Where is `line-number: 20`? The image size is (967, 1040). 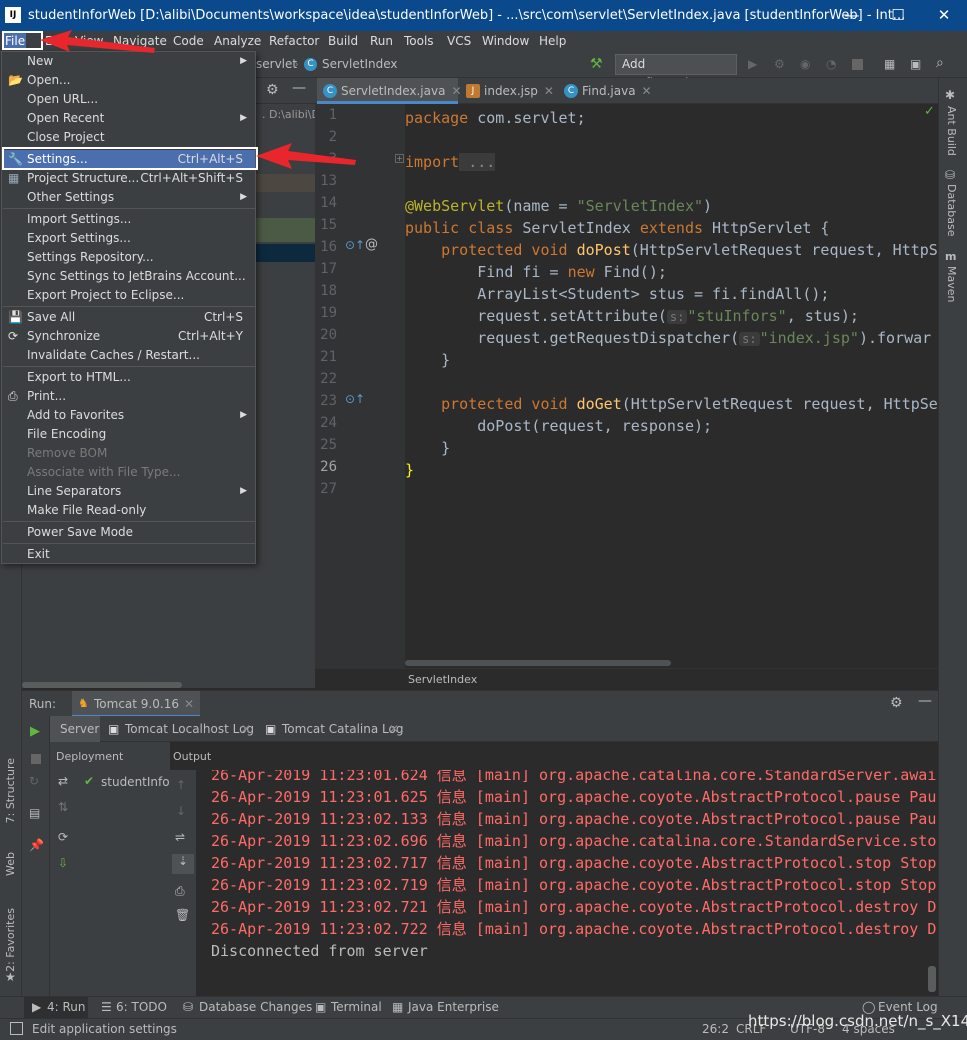
line-number: 20 is located at coordinates (328, 335).